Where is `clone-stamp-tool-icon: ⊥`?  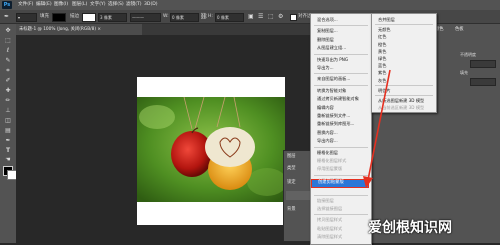
clone-stamp-tool-icon: ⊥ is located at coordinates (8, 111).